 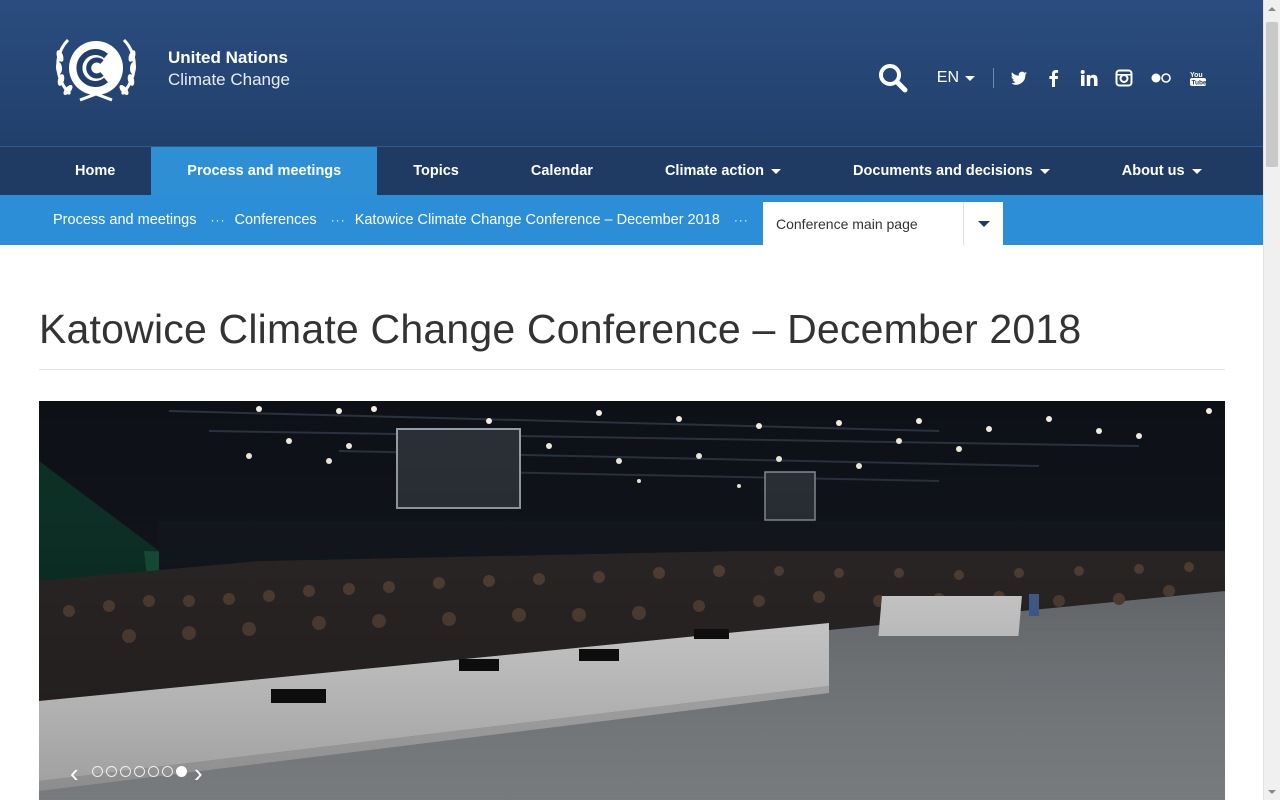 What do you see at coordinates (1272, 94) in the screenshot?
I see `scrollbar-thumb` at bounding box center [1272, 94].